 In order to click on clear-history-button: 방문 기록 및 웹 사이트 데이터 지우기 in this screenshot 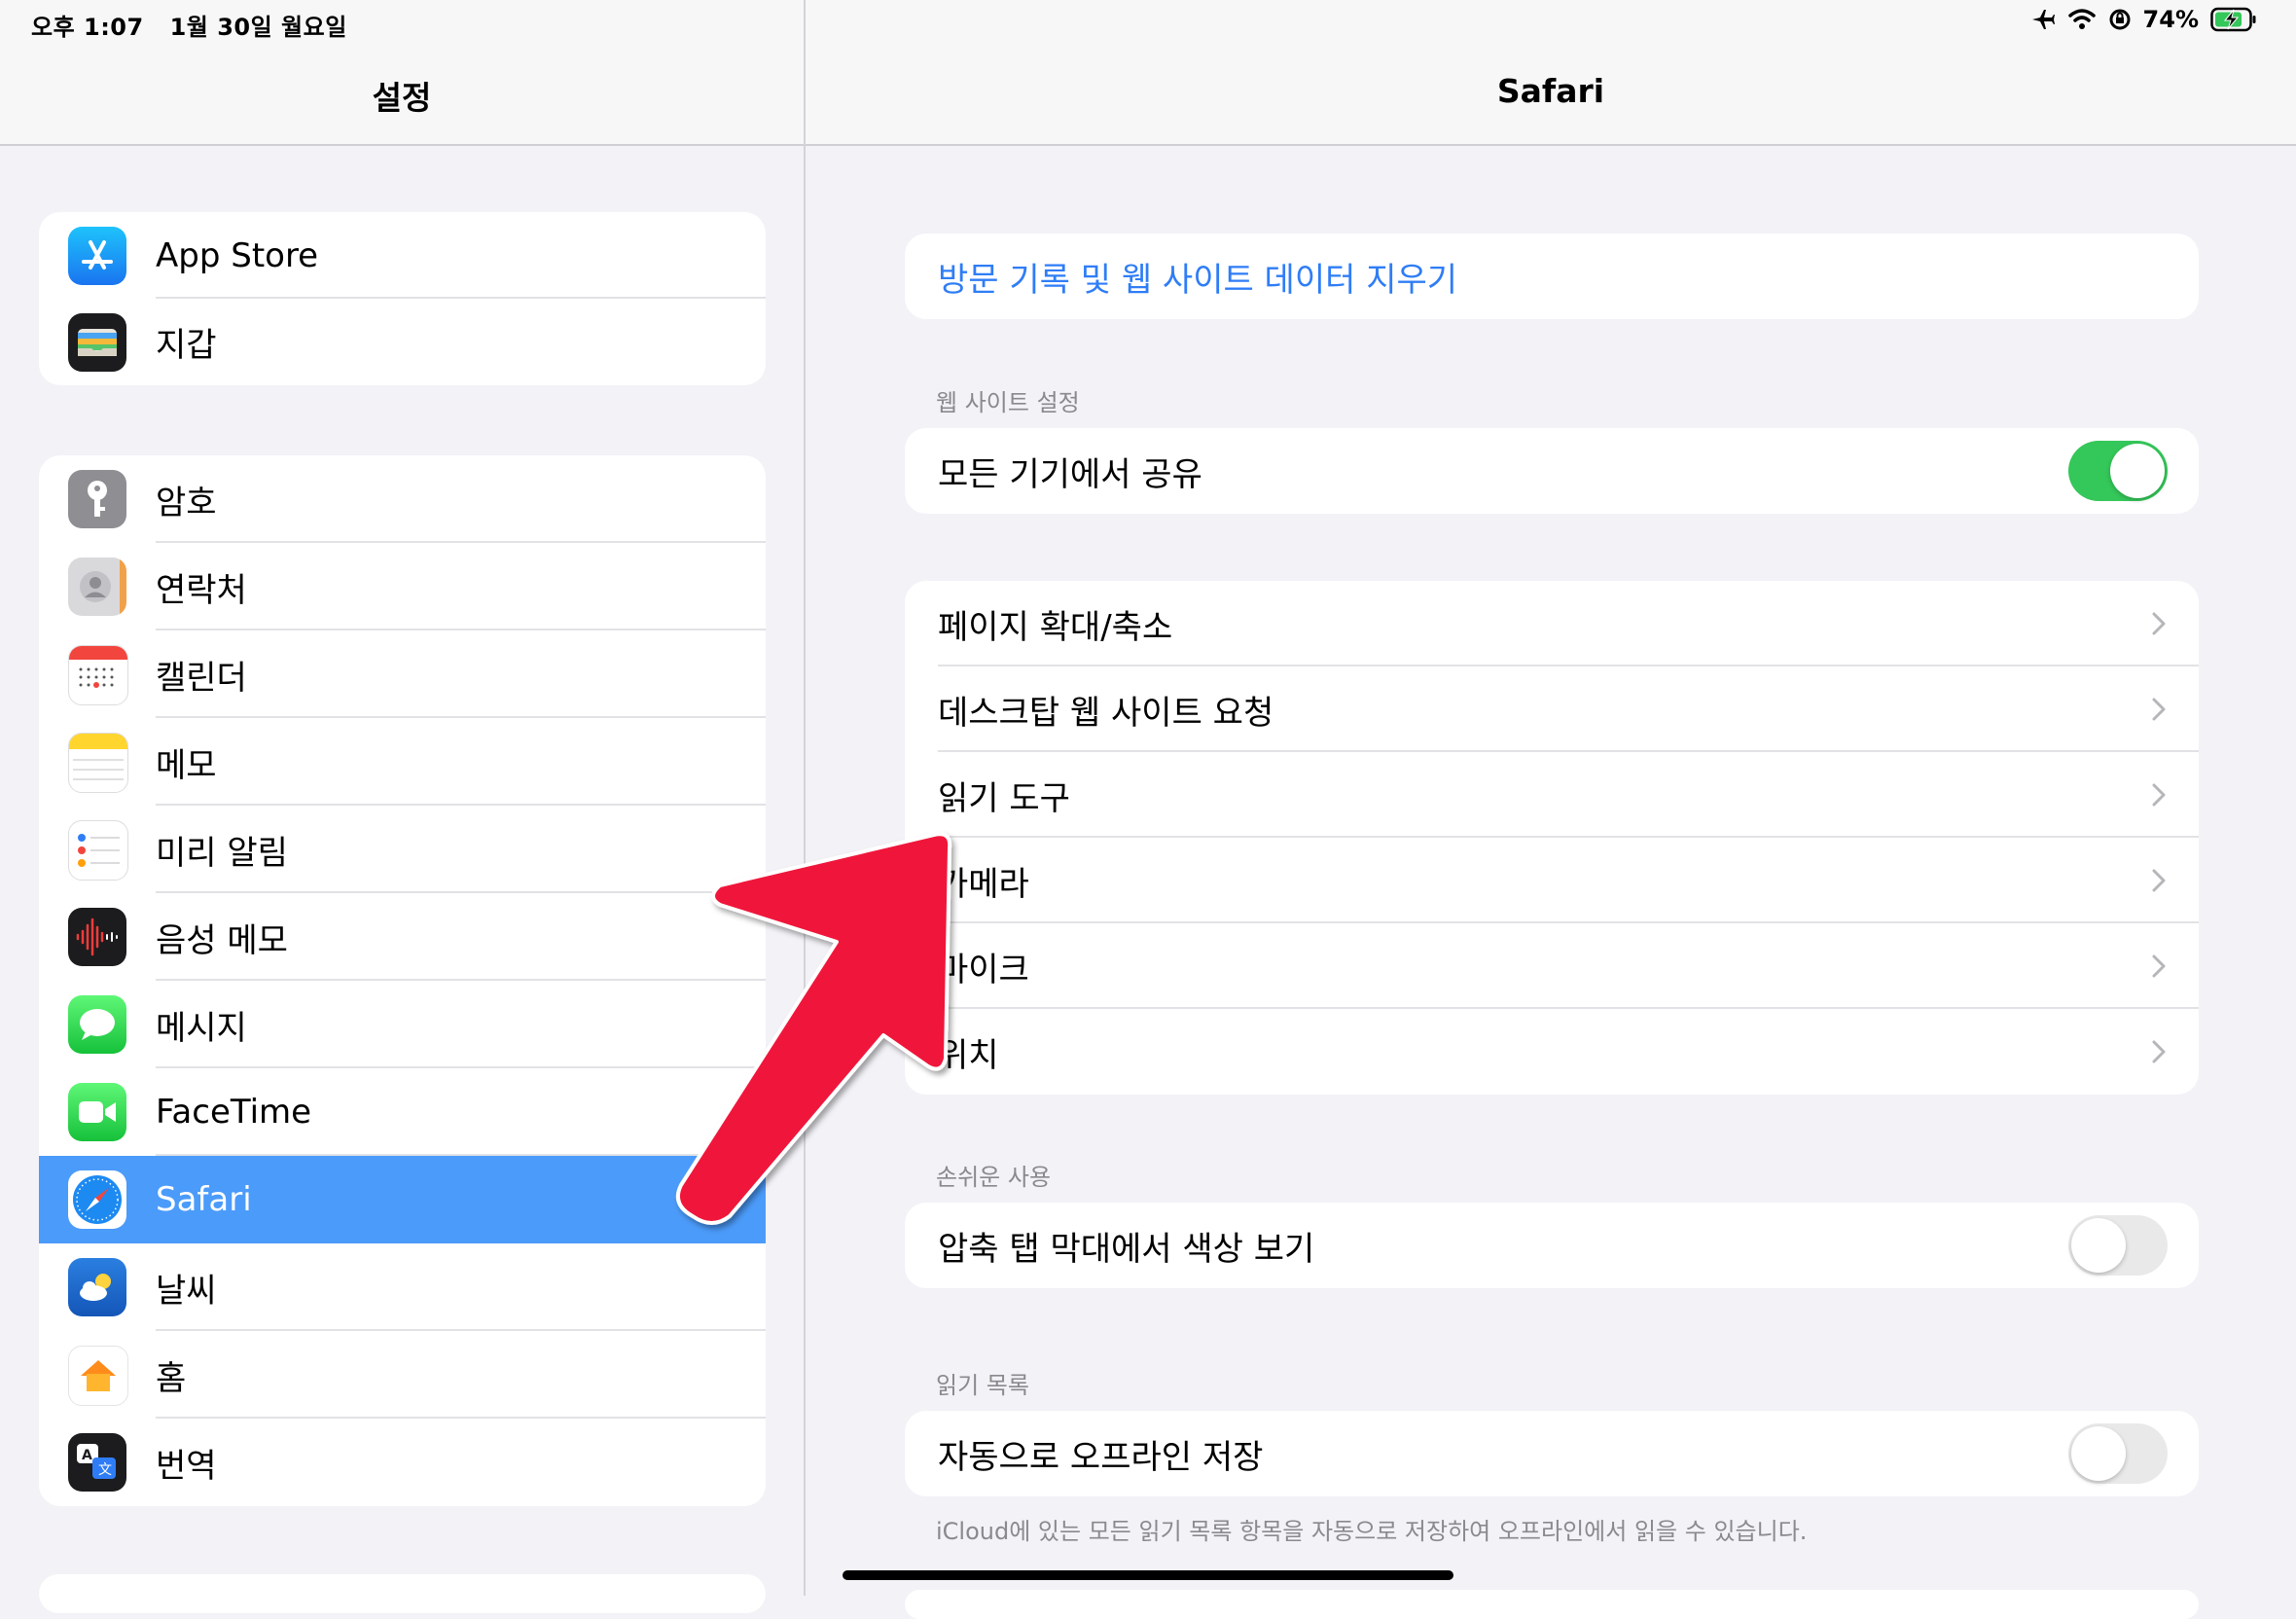, I will do `click(1552, 277)`.